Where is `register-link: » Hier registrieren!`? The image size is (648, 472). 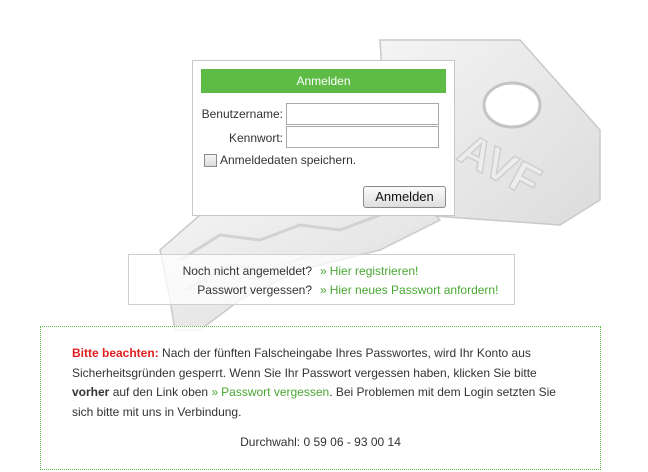 register-link: » Hier registrieren! is located at coordinates (369, 271).